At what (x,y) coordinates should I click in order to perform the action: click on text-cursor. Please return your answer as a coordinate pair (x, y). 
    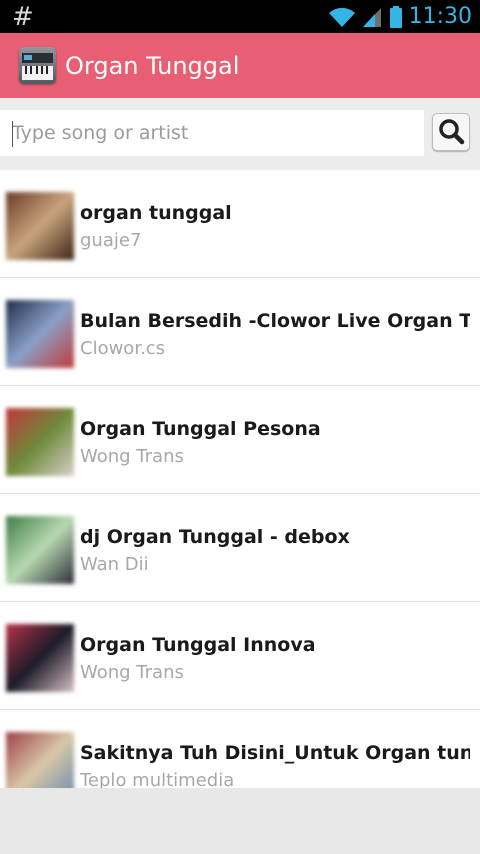
    Looking at the image, I should click on (12, 134).